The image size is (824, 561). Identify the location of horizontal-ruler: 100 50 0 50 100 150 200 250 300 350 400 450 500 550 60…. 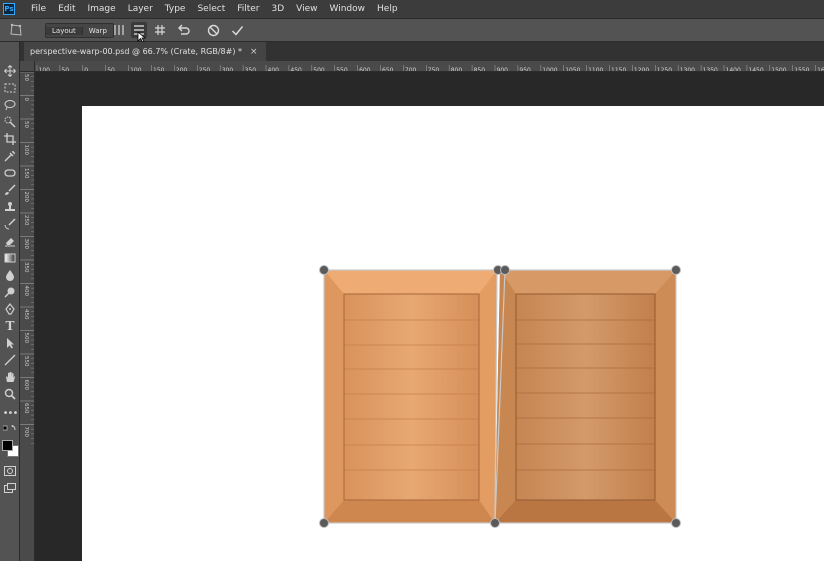
(429, 66).